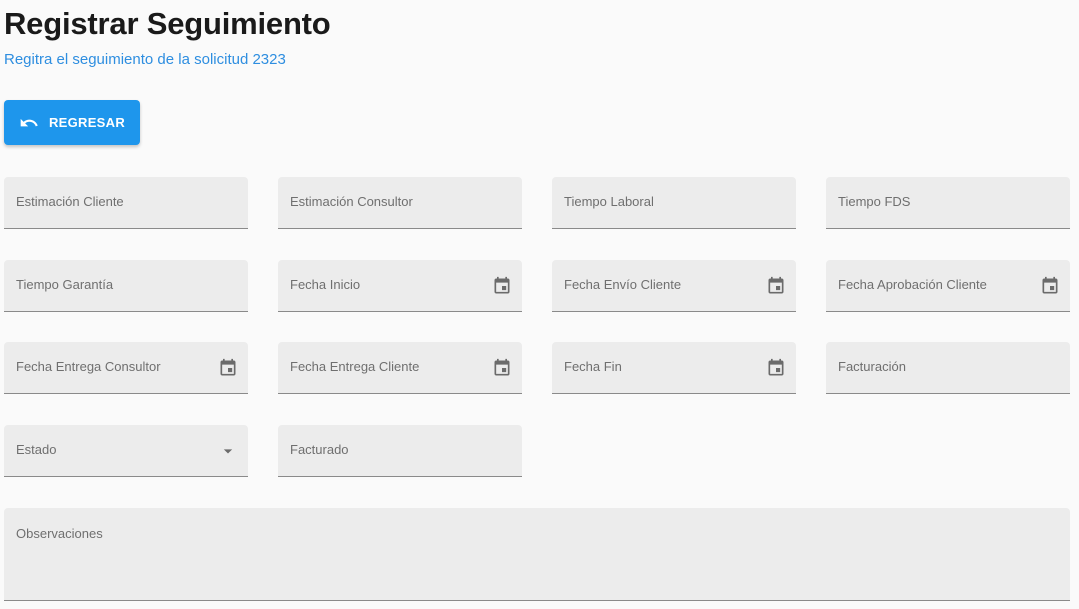 The height and width of the screenshot is (609, 1079). What do you see at coordinates (593, 366) in the screenshot?
I see `fecha-fin-label: Fecha Fin` at bounding box center [593, 366].